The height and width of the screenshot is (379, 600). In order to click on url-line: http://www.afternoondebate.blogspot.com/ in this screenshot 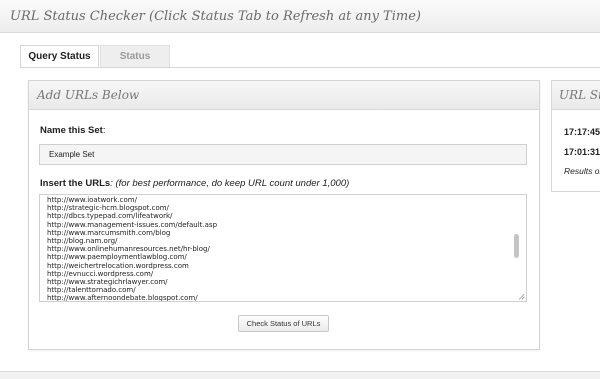, I will do `click(122, 298)`.